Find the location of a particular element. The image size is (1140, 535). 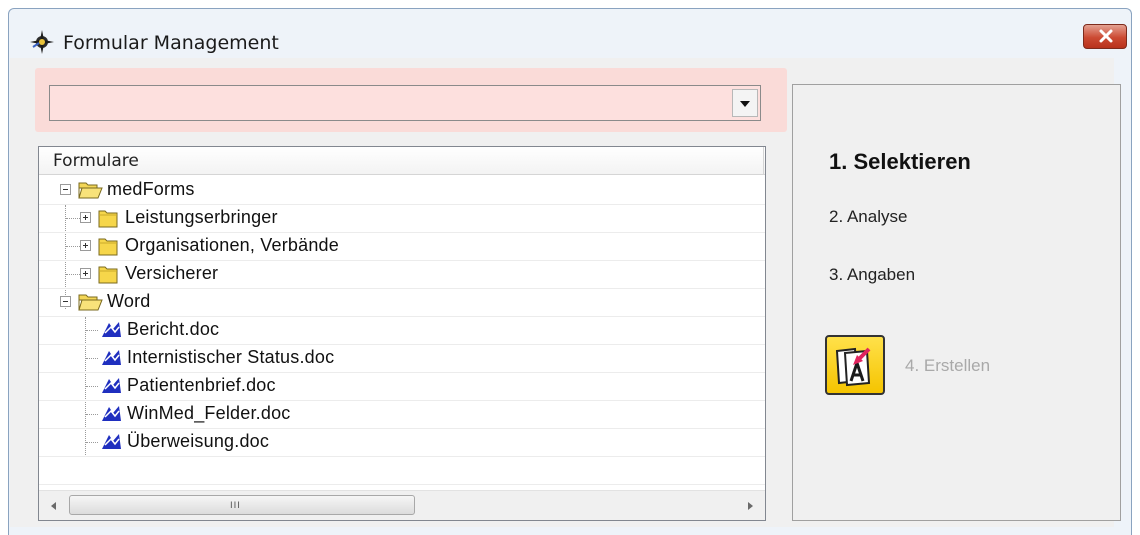

tree-column-header: Formulare is located at coordinates (402, 161).